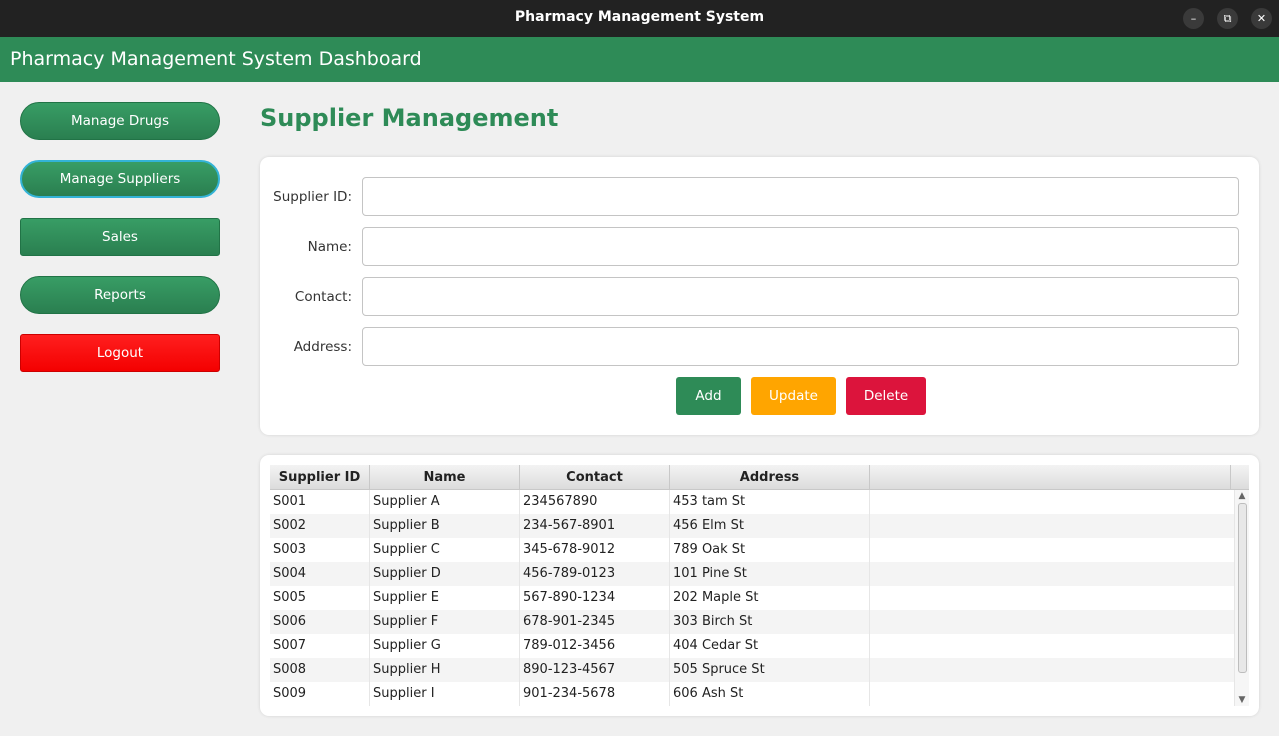 Image resolution: width=1279 pixels, height=736 pixels. What do you see at coordinates (595, 598) in the screenshot?
I see `cell-contact: 567-890-1234` at bounding box center [595, 598].